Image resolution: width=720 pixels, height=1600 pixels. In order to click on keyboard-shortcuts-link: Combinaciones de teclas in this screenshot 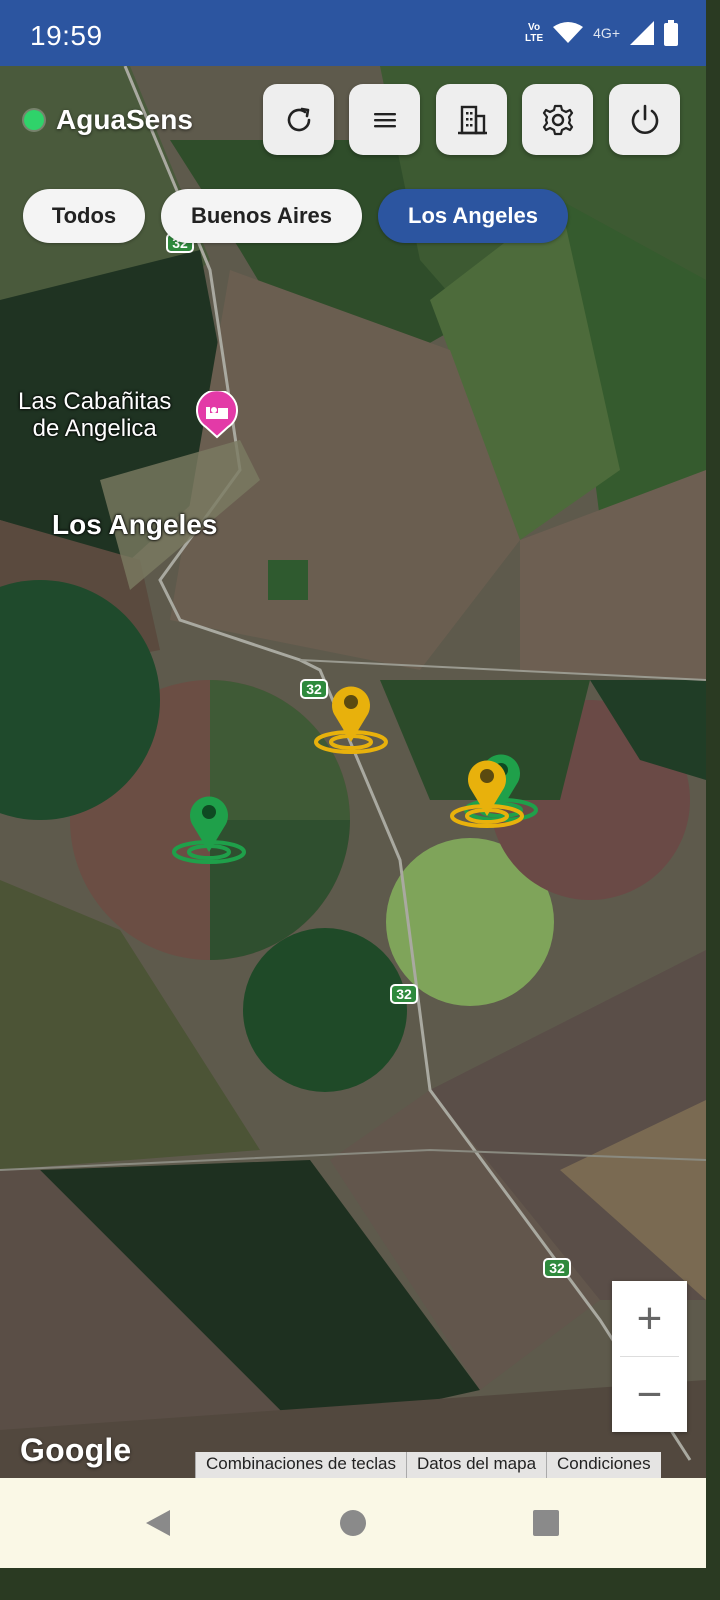, I will do `click(300, 1465)`.